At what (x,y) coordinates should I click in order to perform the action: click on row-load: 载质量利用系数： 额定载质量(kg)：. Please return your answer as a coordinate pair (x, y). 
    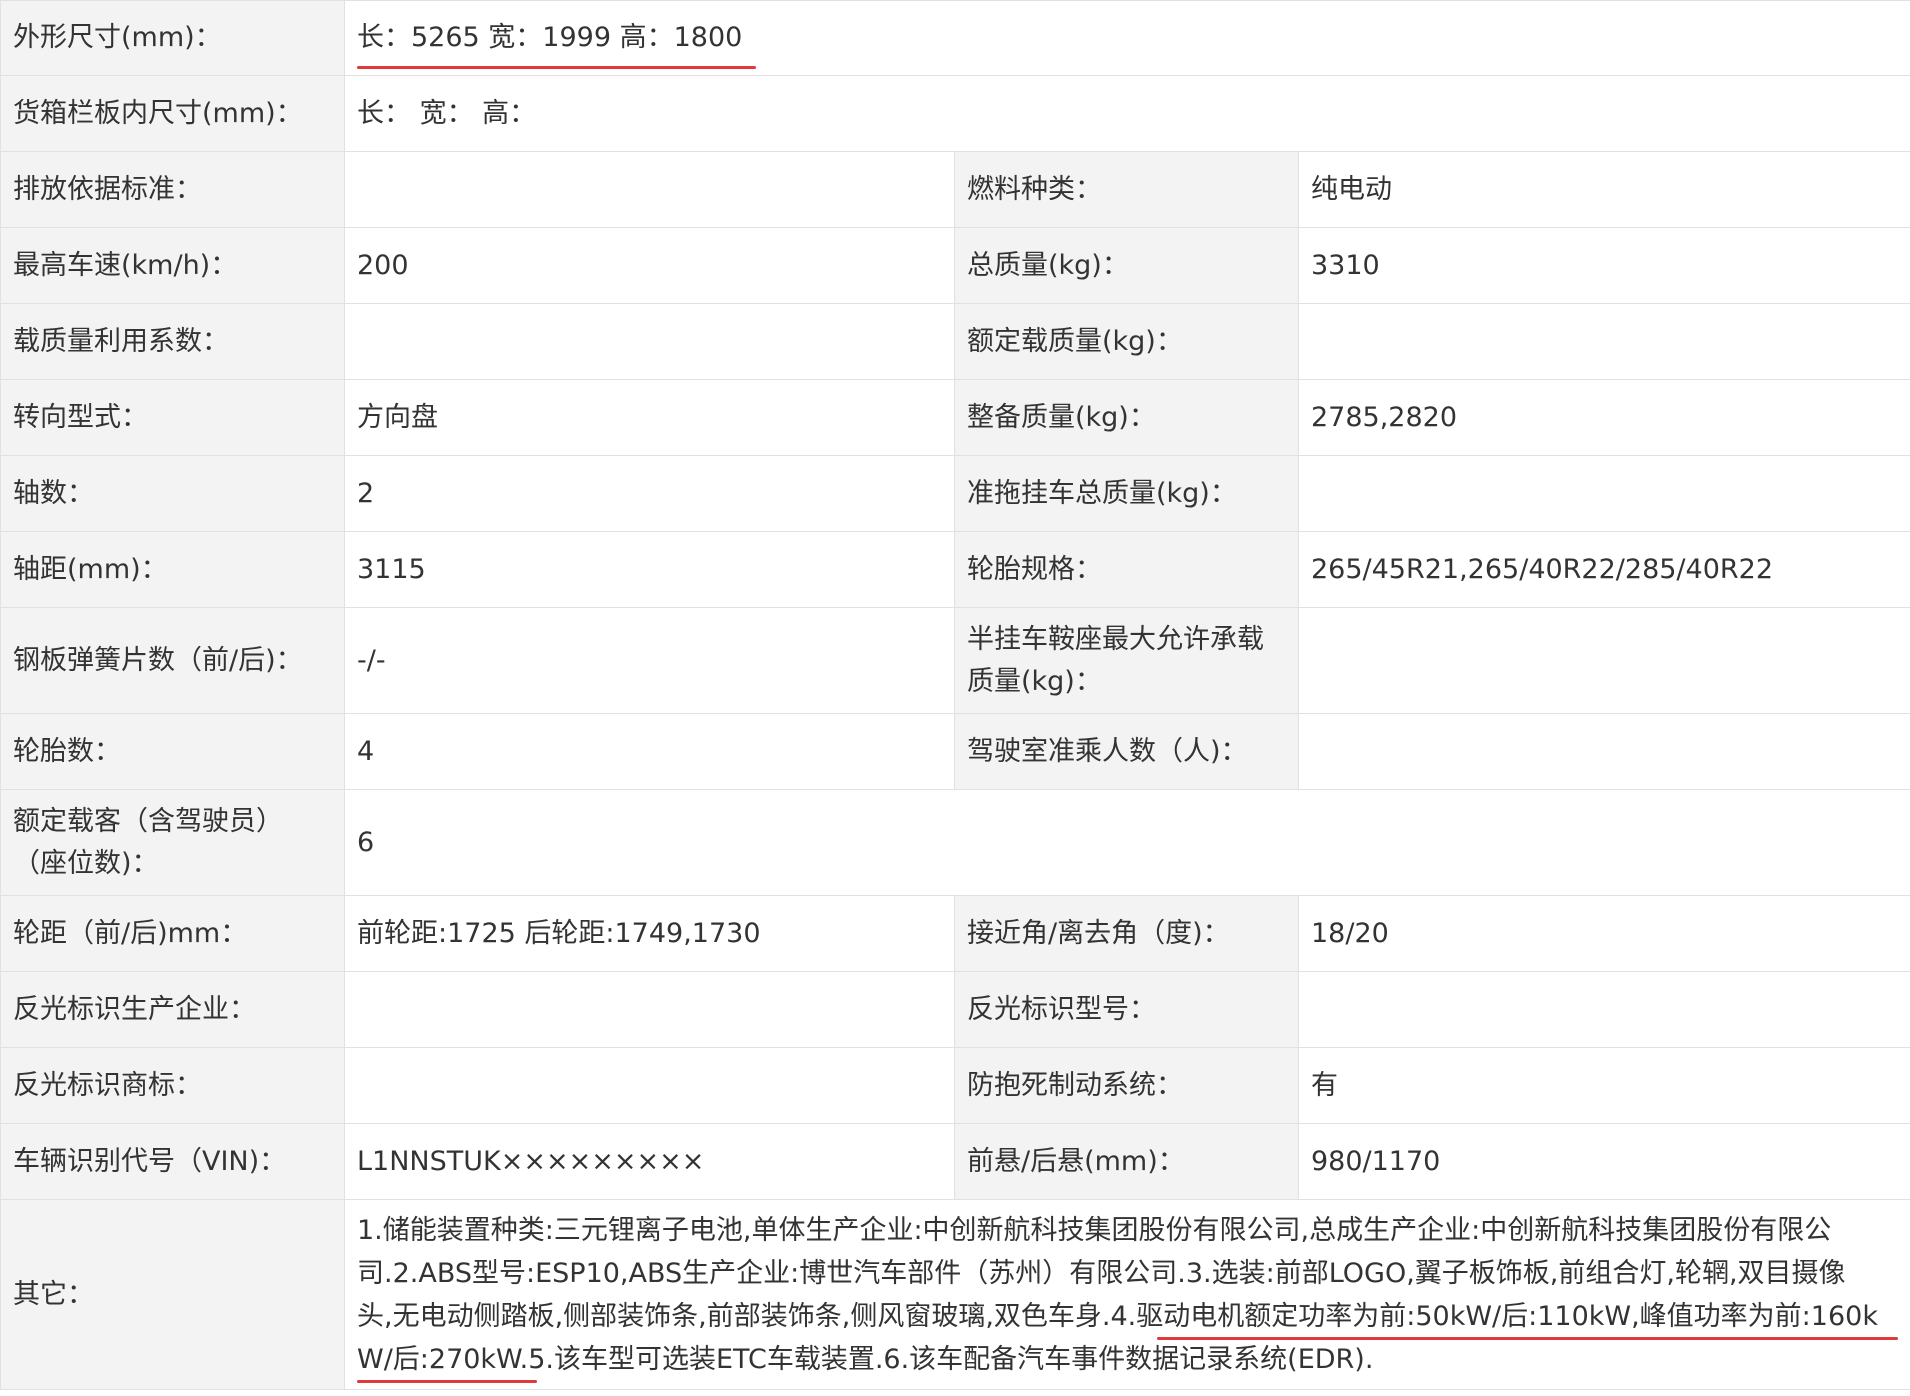
    Looking at the image, I should click on (955, 341).